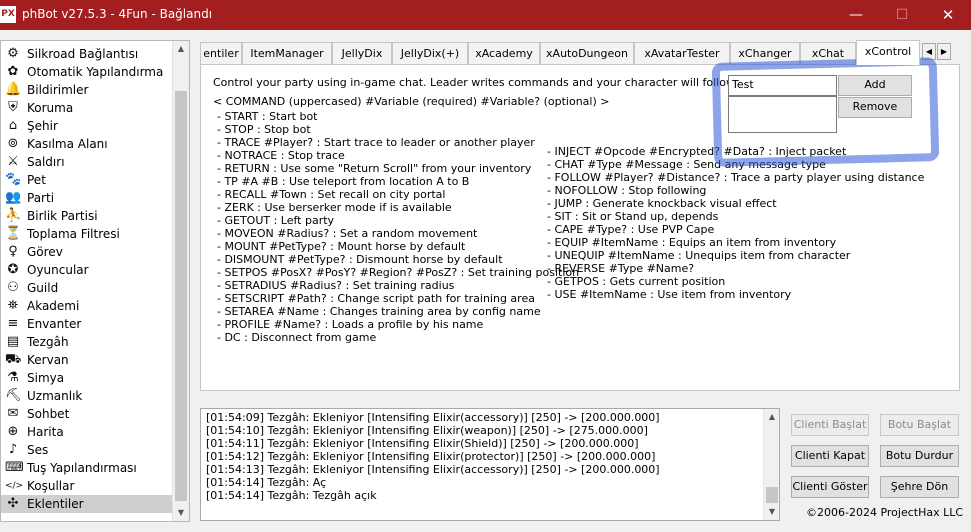 Image resolution: width=971 pixels, height=532 pixels. Describe the element at coordinates (765, 53) in the screenshot. I see `tab-xchanger: xChanger` at that location.